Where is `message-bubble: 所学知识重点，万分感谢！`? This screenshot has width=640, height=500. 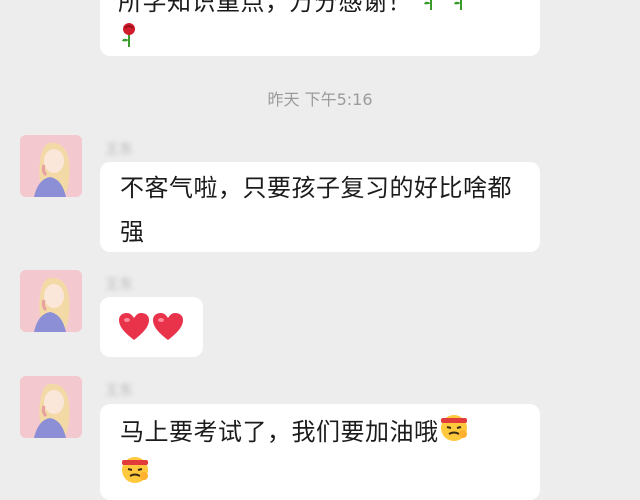
message-bubble: 所学知识重点，万分感谢！ is located at coordinates (320, 28).